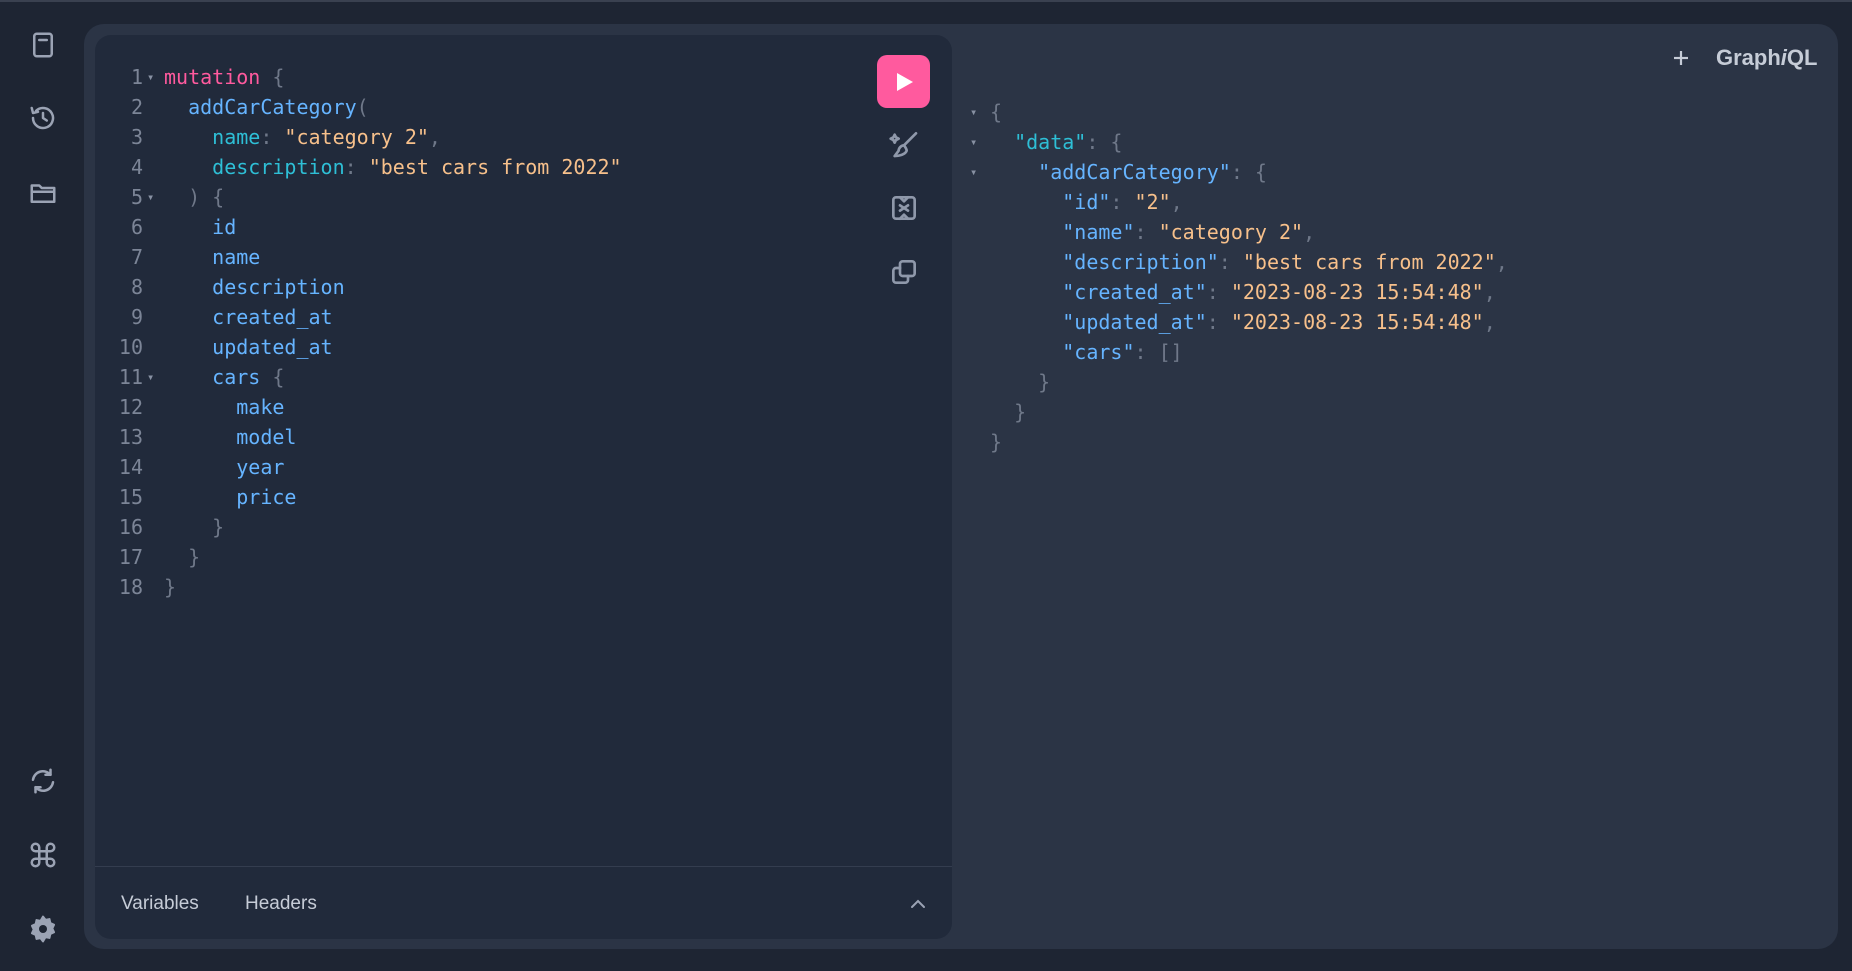 The height and width of the screenshot is (971, 1852). Describe the element at coordinates (1152, 202) in the screenshot. I see `result-token: "2"` at that location.